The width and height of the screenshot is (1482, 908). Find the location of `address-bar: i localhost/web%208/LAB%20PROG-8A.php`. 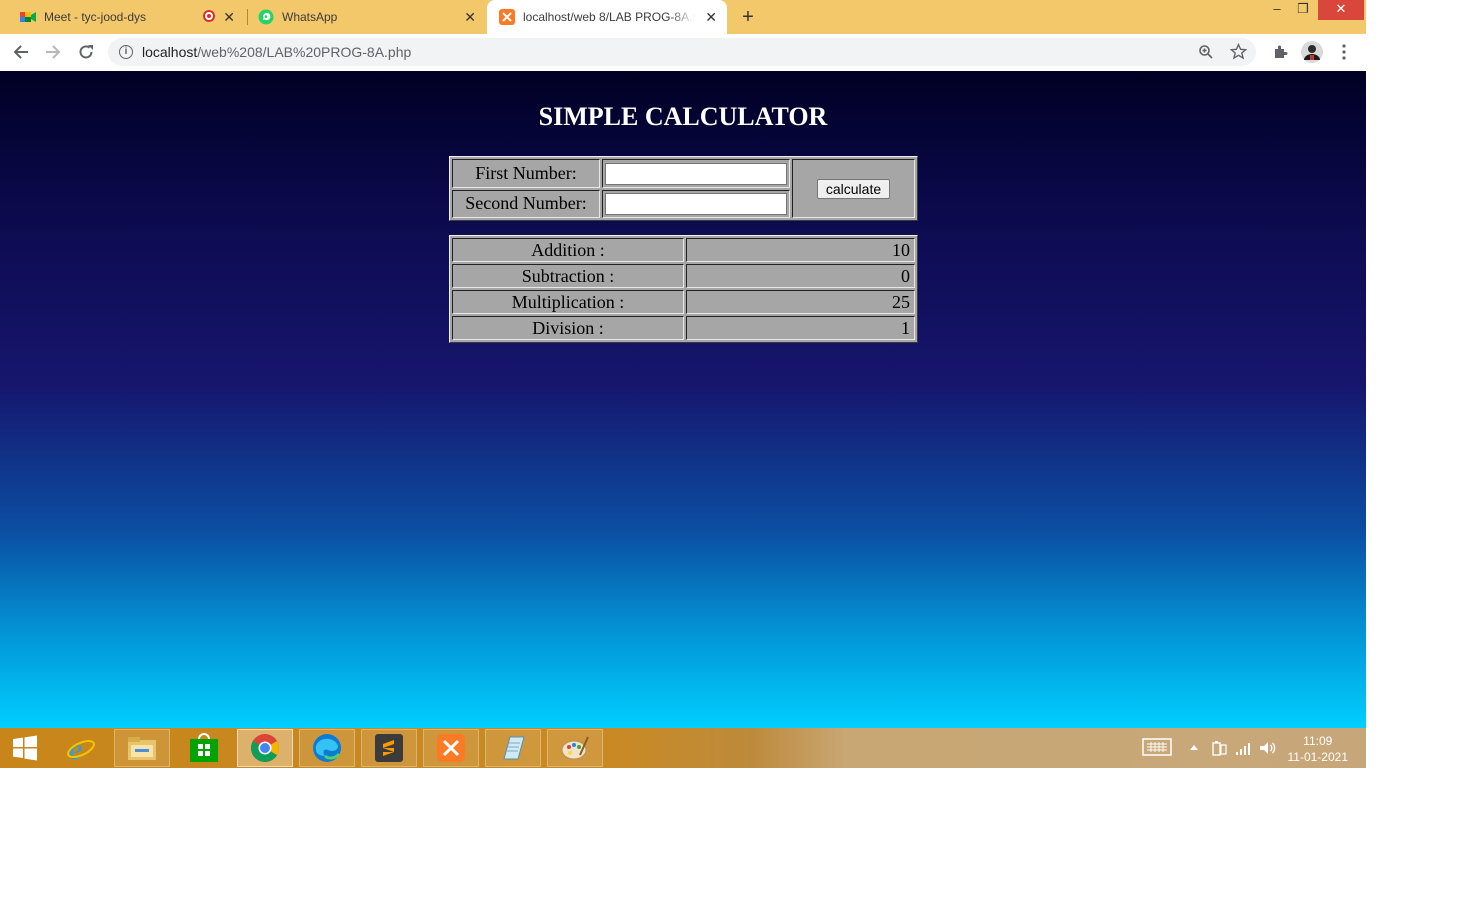

address-bar: i localhost/web%208/LAB%20PROG-8A.php is located at coordinates (682, 52).